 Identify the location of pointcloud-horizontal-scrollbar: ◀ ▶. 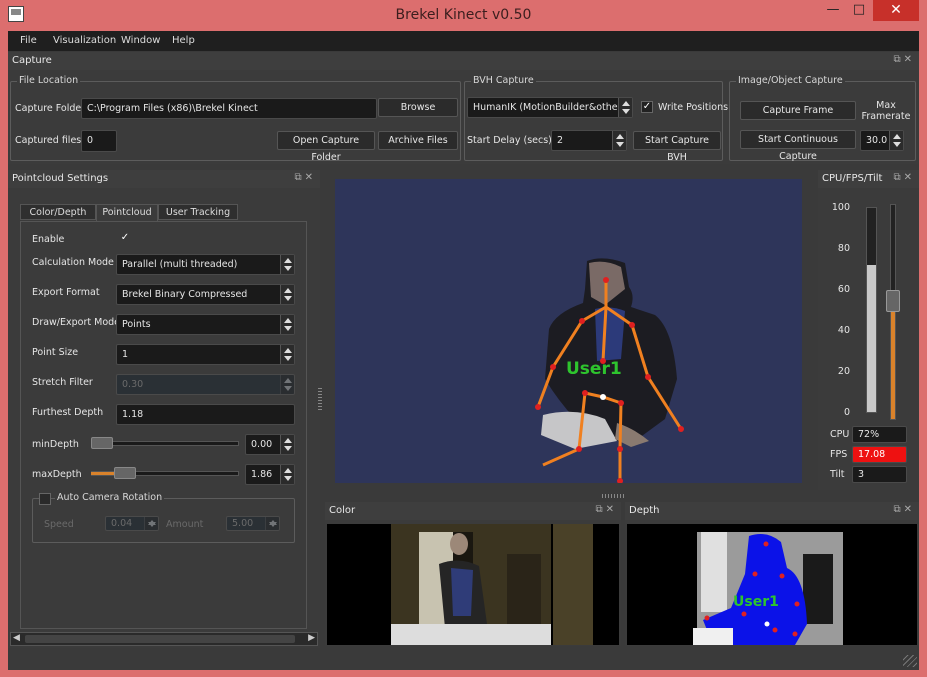
(164, 639).